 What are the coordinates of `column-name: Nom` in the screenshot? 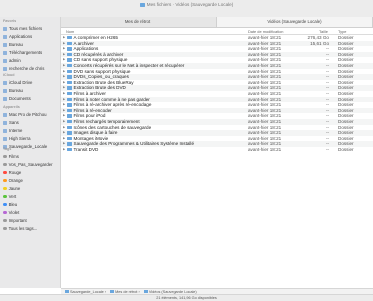 It's located at (70, 31).